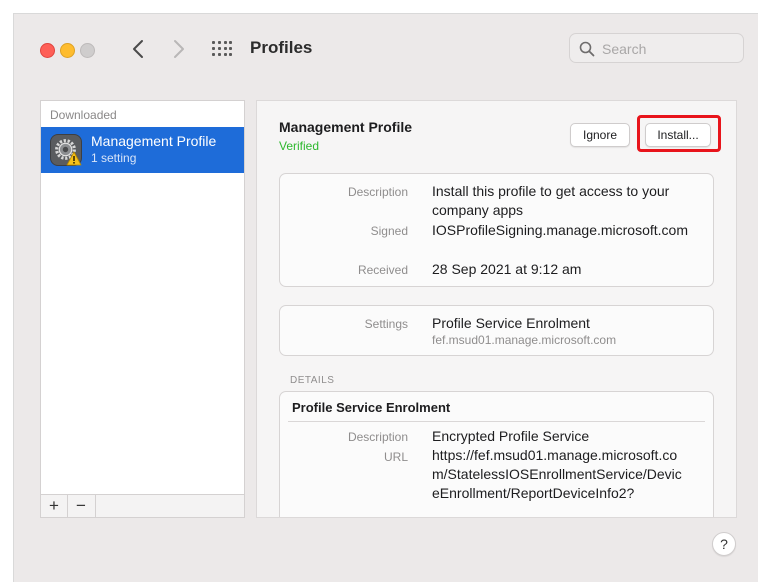 Image resolution: width=758 pixels, height=582 pixels. I want to click on sidebar-item-sublabel: 1 setting, so click(114, 158).